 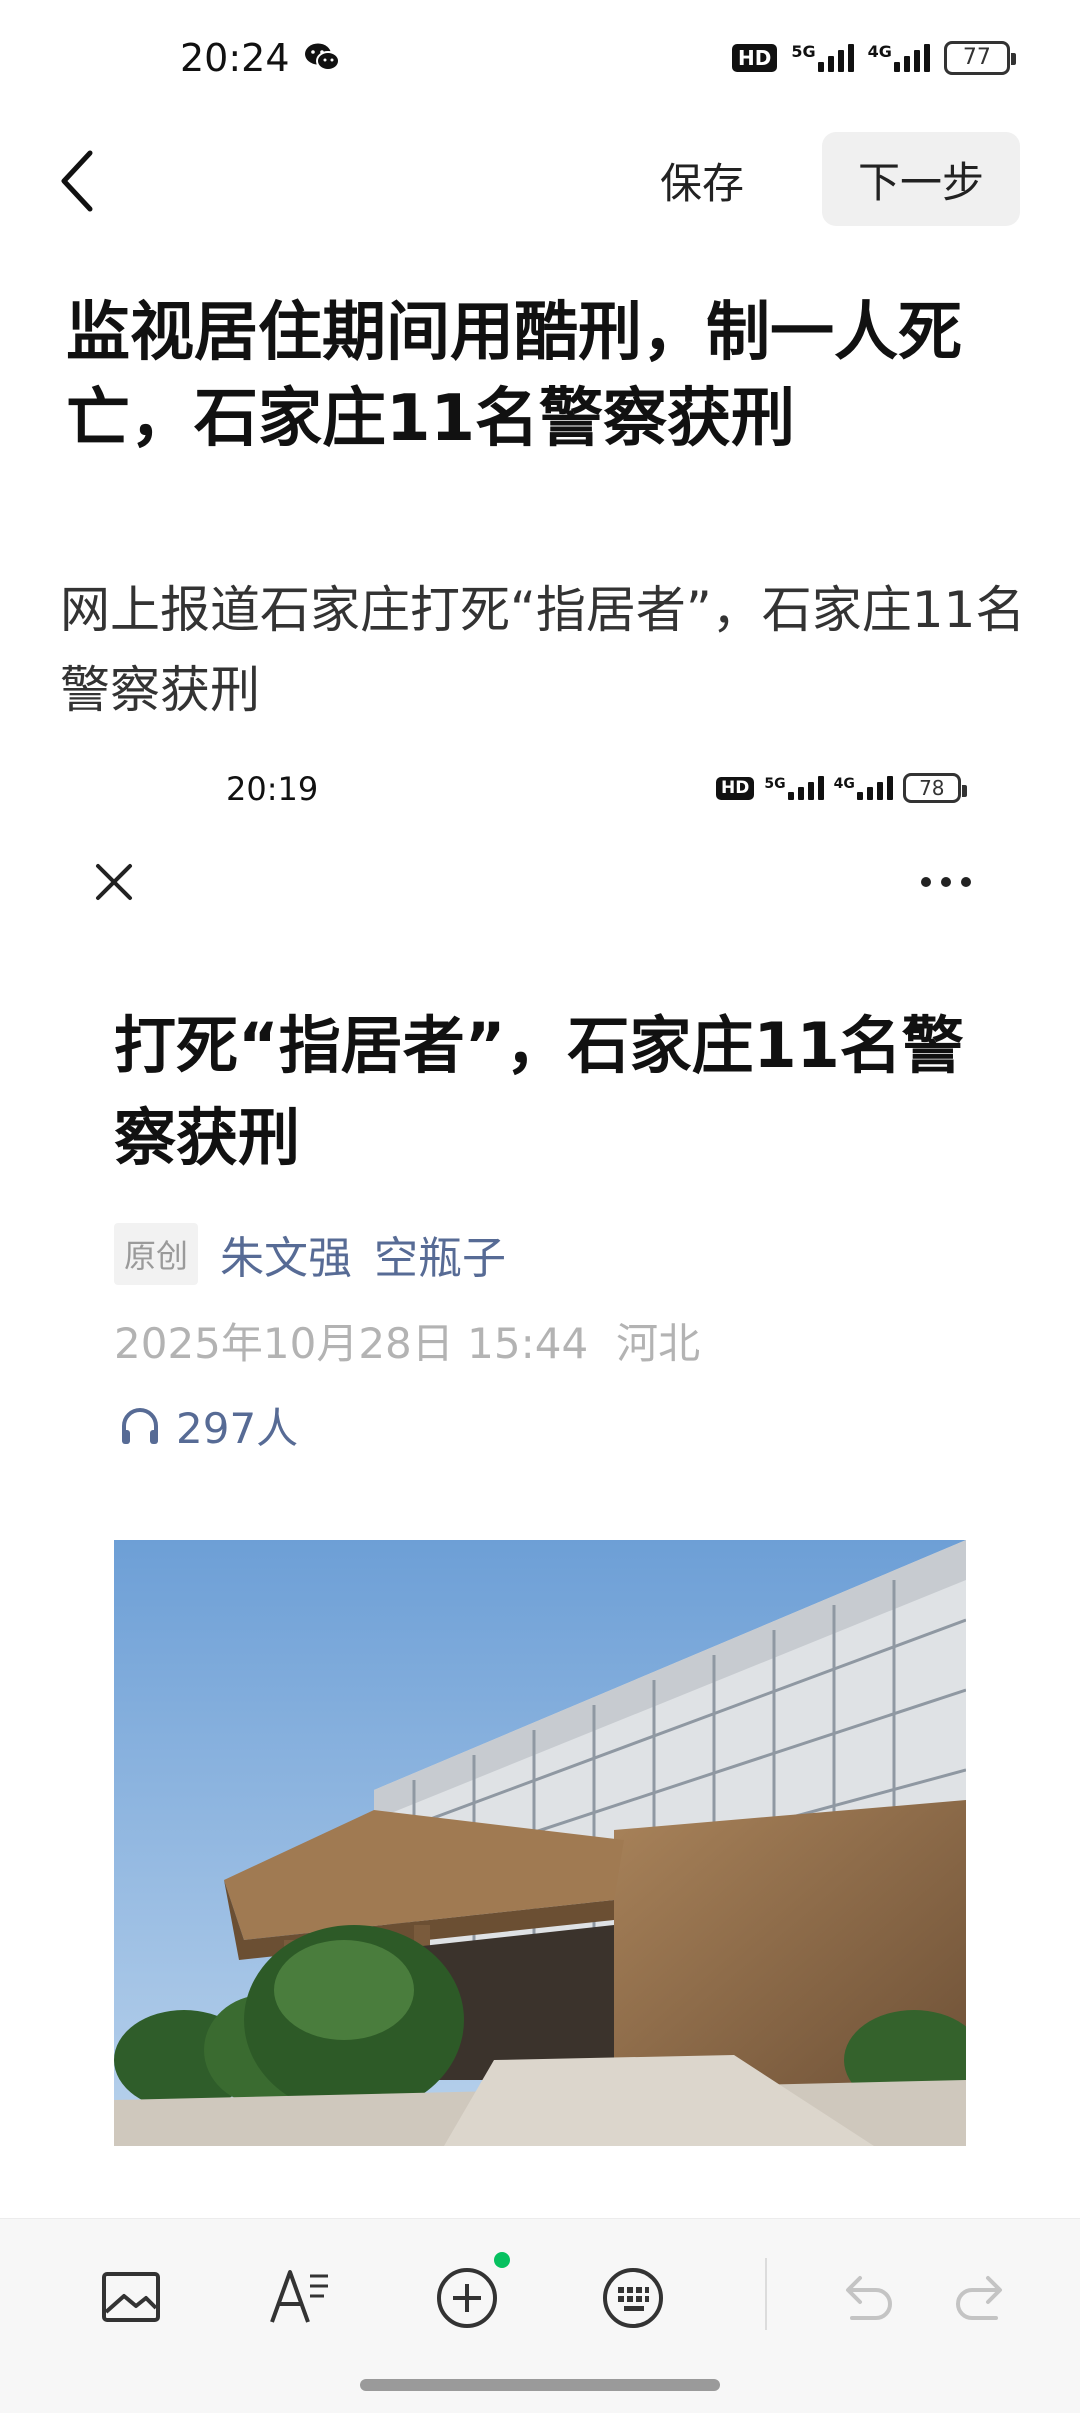 What do you see at coordinates (735, 788) in the screenshot?
I see `embedded-hd-badge: HD` at bounding box center [735, 788].